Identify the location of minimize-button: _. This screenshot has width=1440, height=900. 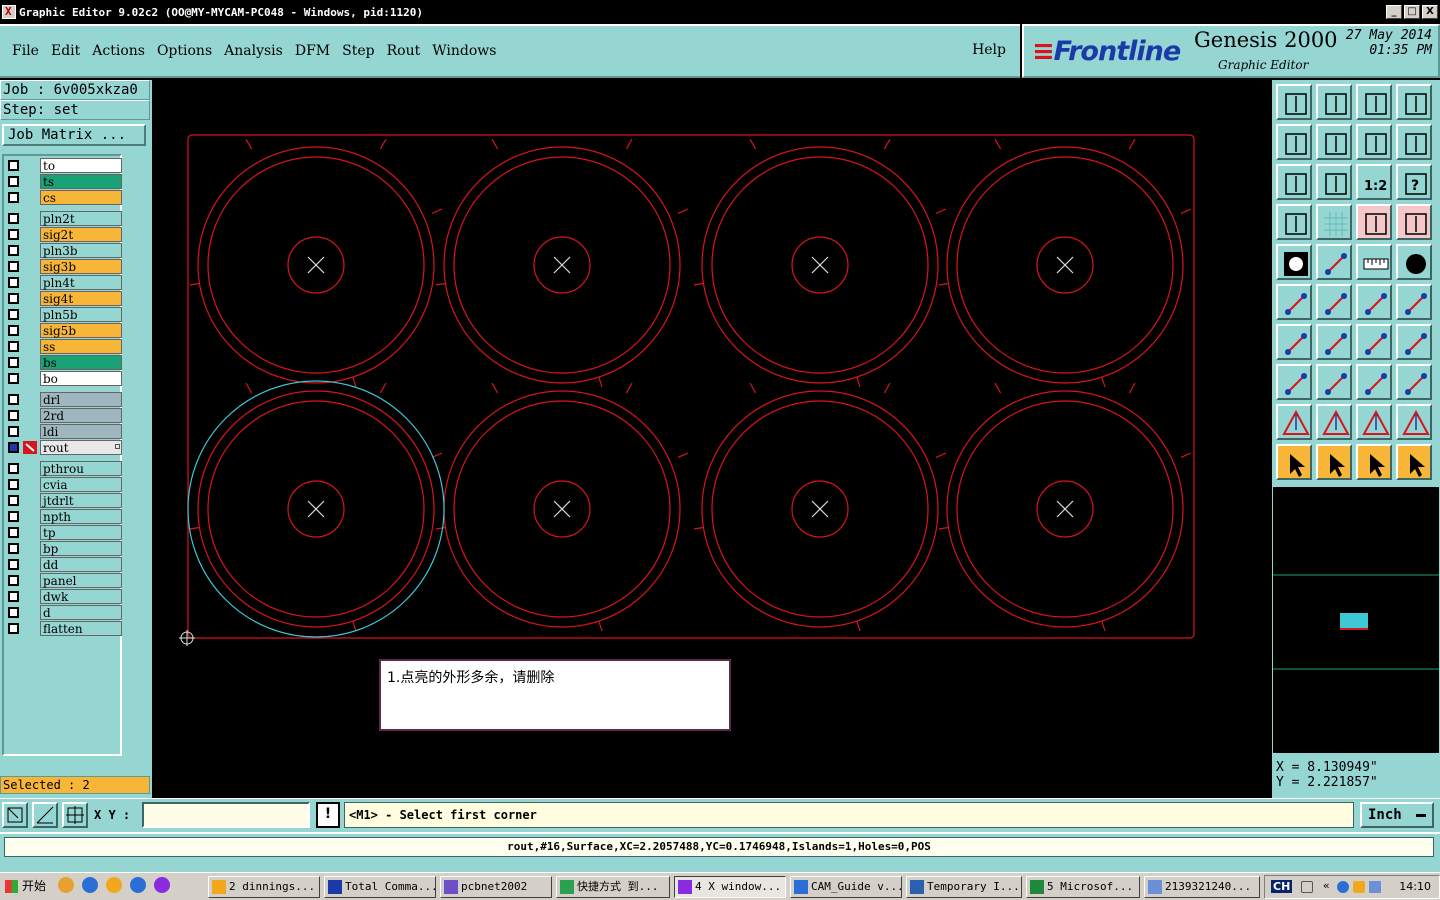
(1394, 12).